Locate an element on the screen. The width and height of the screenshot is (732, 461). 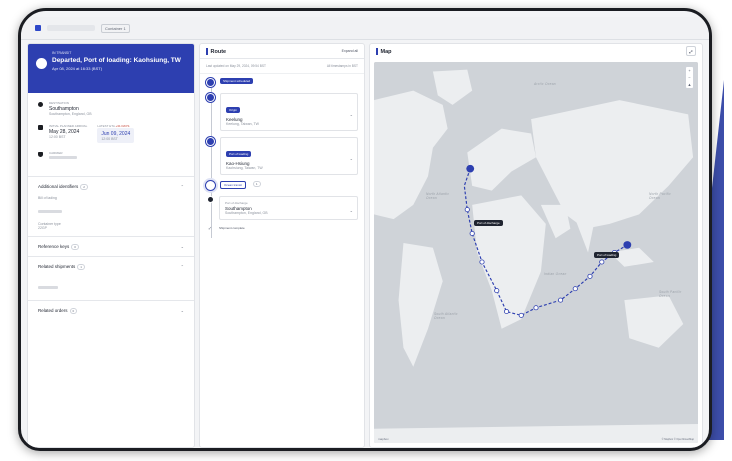
bill-of-lading-label: Bill of lading is located at coordinates (47, 198).